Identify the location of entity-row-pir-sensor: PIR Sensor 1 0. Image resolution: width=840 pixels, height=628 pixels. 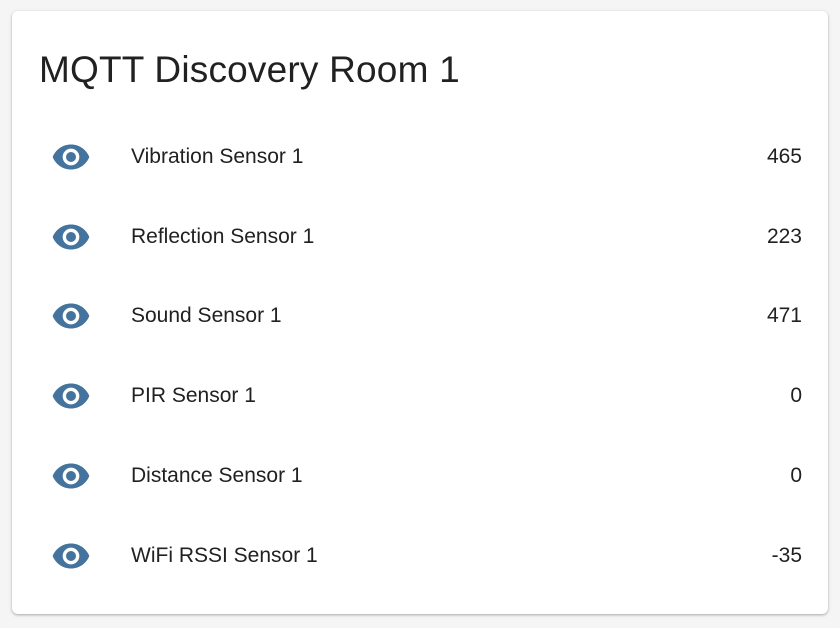
(420, 396).